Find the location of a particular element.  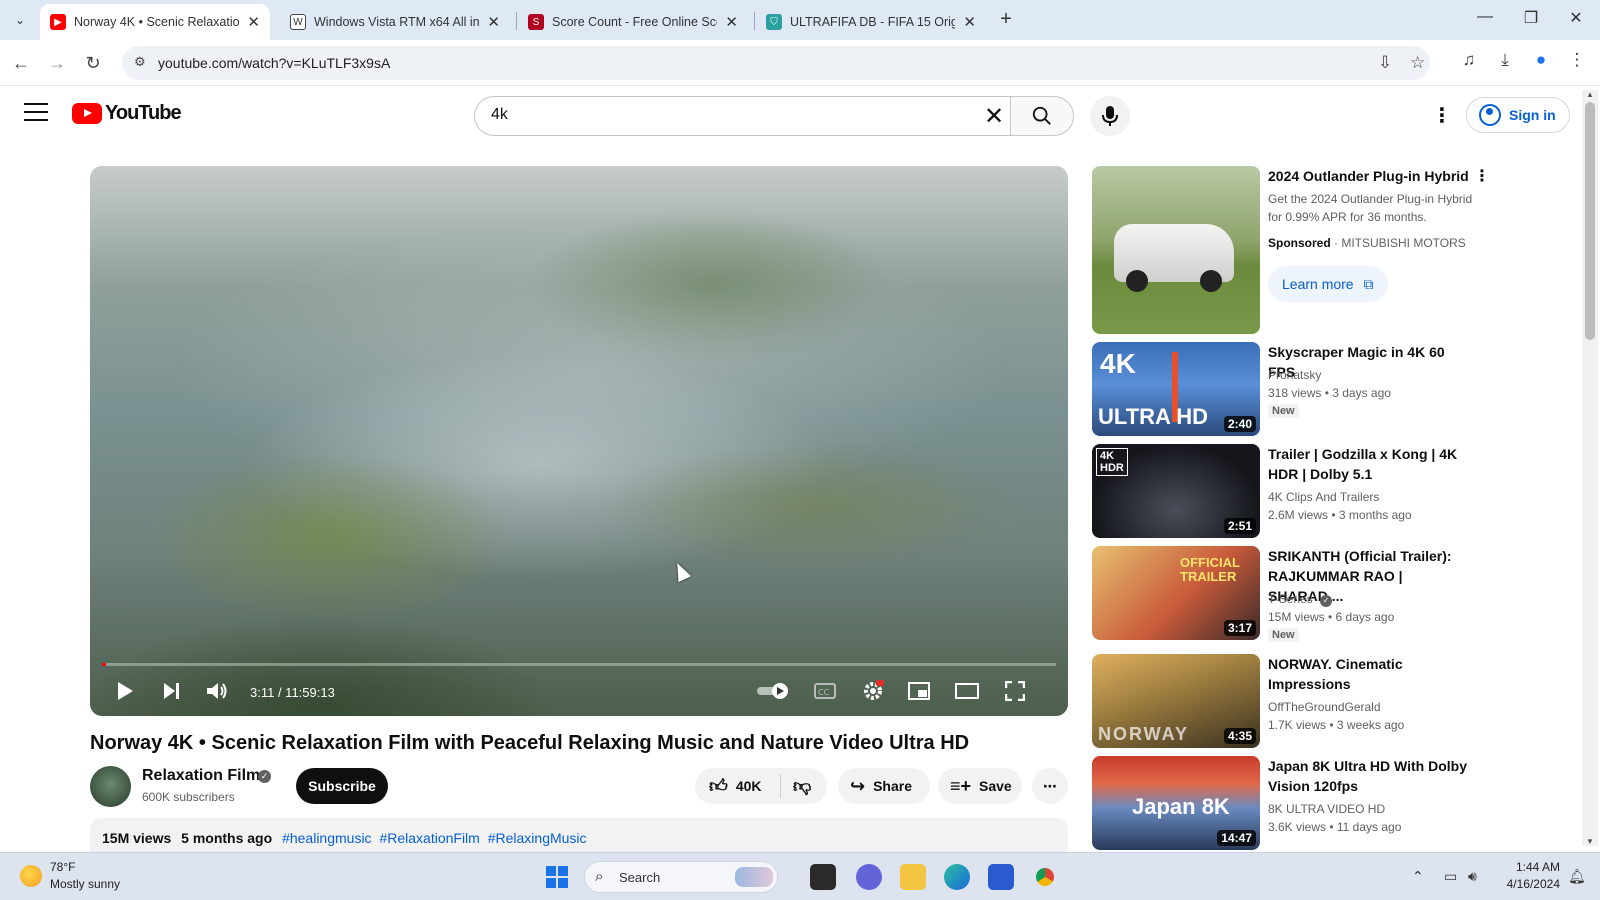

youtube-favicon-icon: ▶ is located at coordinates (58, 22).